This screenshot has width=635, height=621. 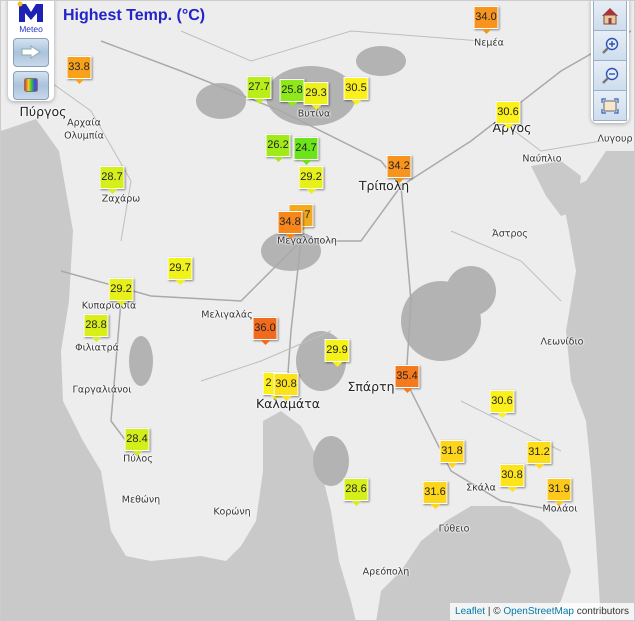 I want to click on place-label: Μεθώνη, so click(x=141, y=500).